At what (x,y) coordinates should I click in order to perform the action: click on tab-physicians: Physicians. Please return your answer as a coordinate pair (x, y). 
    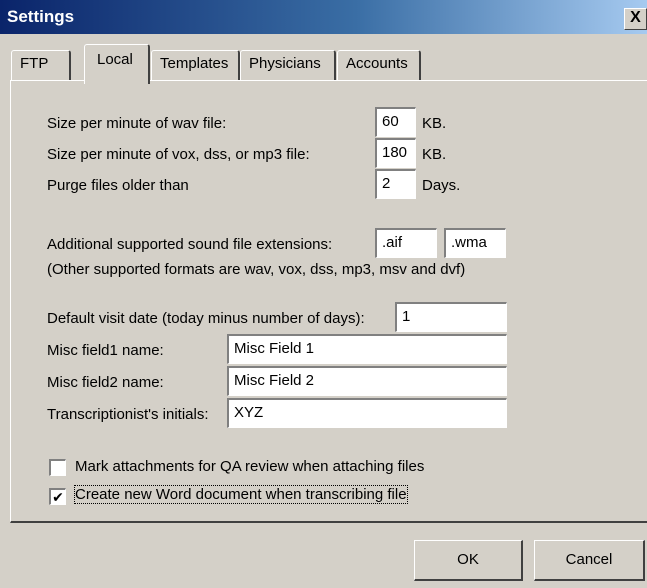
    Looking at the image, I should click on (288, 65).